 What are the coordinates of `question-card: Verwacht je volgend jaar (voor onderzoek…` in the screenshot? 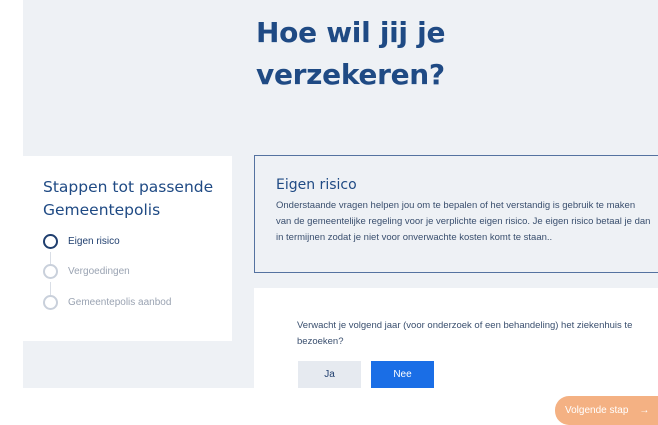 It's located at (456, 338).